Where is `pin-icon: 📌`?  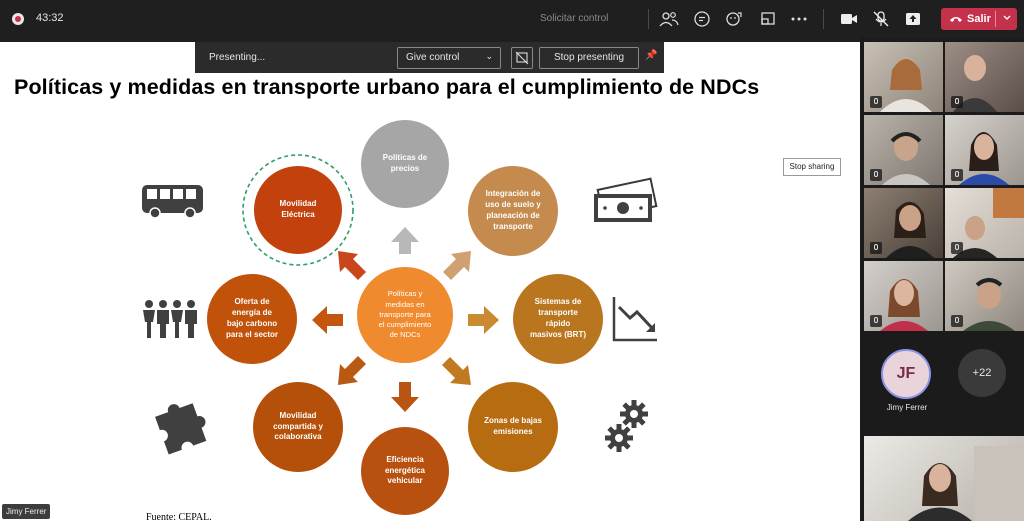 pin-icon: 📌 is located at coordinates (651, 55).